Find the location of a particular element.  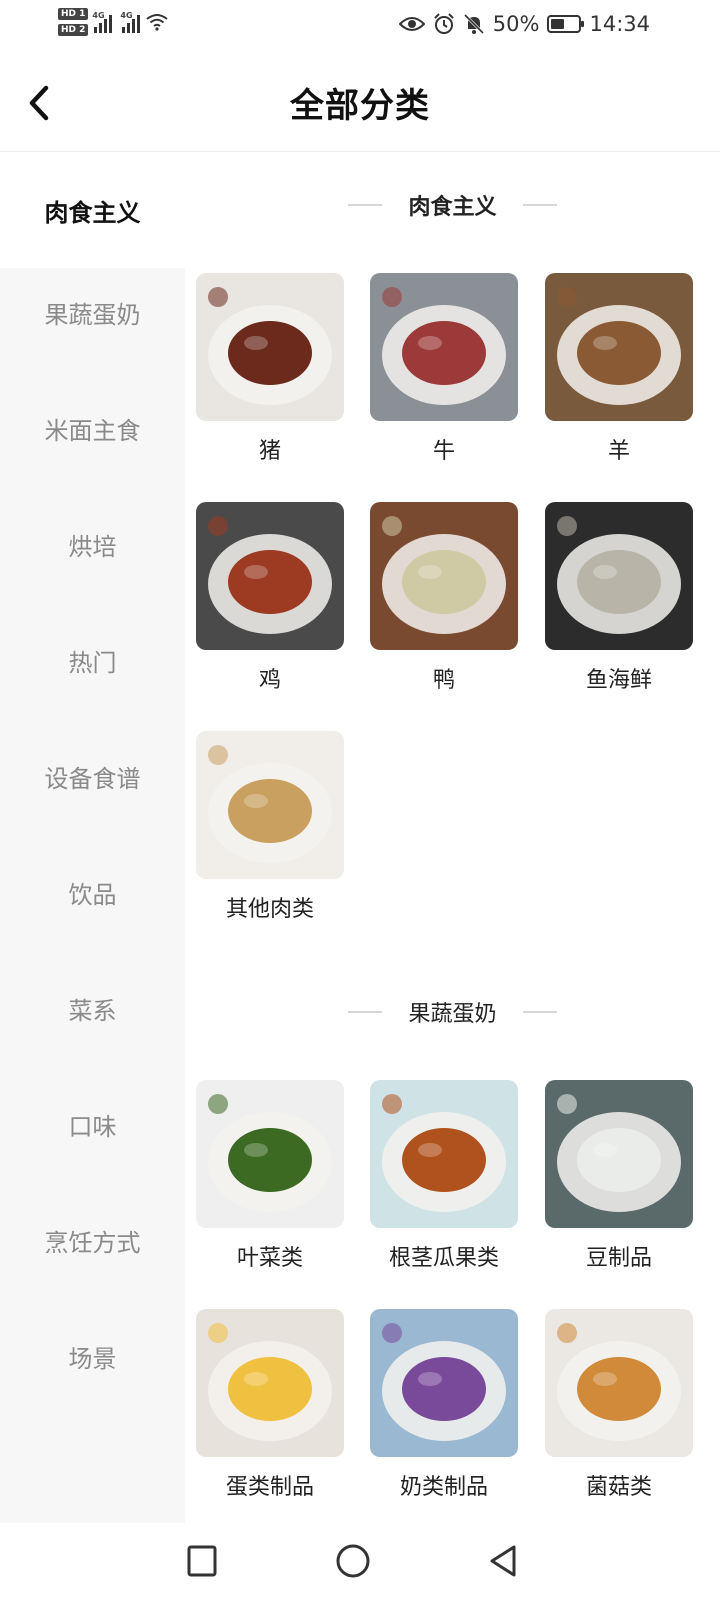

sidebar-item-label: 烹饪方式 is located at coordinates (92, 1242).